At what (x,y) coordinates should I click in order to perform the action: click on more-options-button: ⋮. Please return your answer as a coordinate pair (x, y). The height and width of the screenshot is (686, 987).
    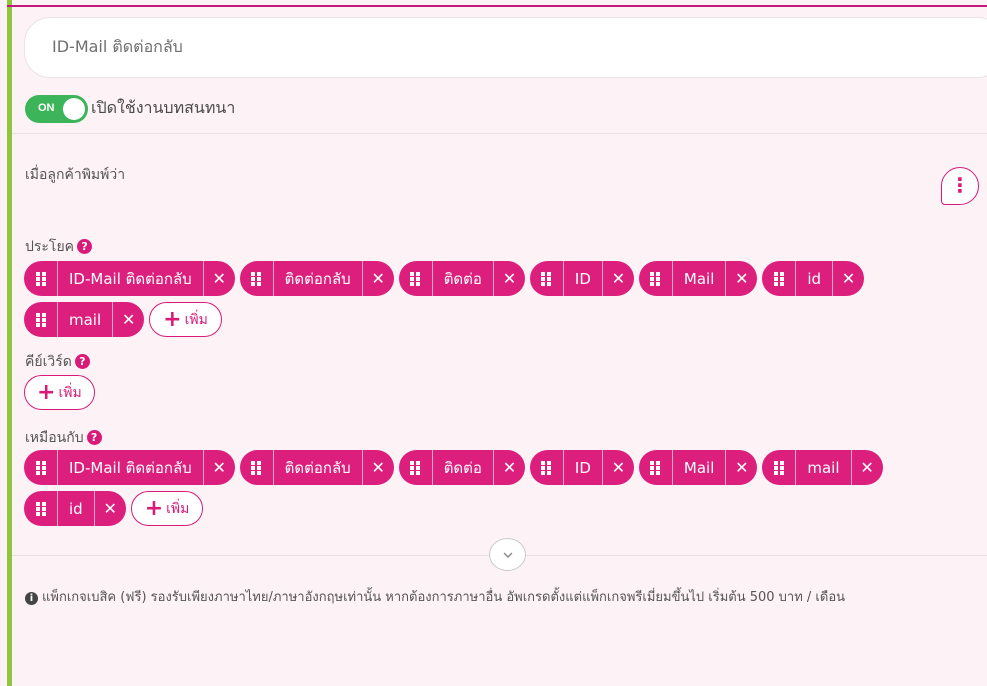
    Looking at the image, I should click on (960, 186).